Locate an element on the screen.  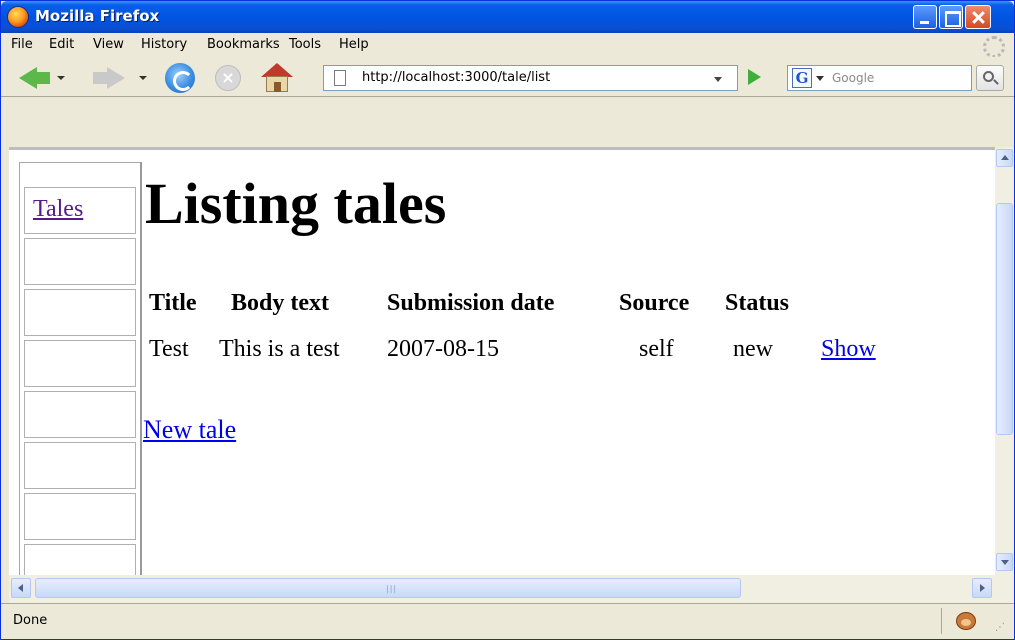
vertical-scrollbar is located at coordinates (1004, 361).